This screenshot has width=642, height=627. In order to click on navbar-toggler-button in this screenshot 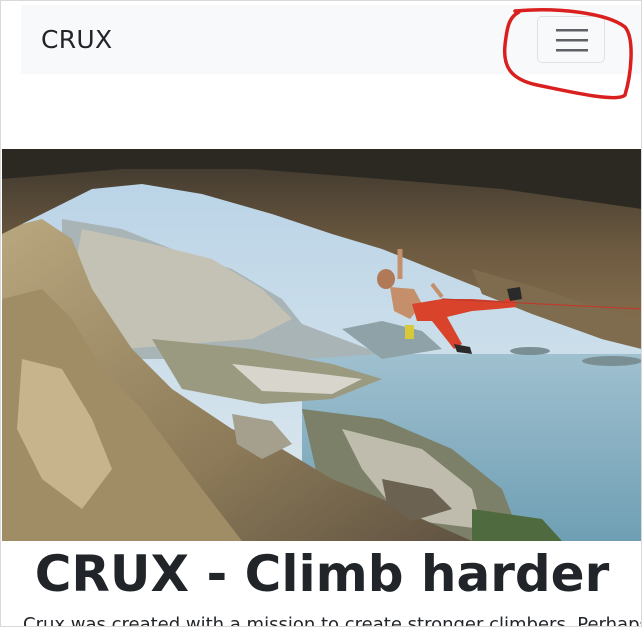, I will do `click(571, 39)`.